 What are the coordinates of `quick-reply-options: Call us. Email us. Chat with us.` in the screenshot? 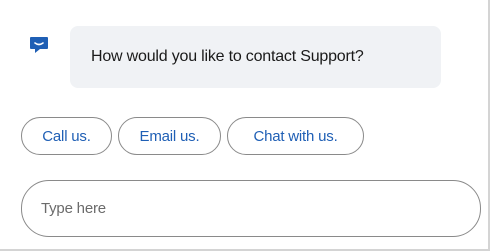 It's located at (192, 136).